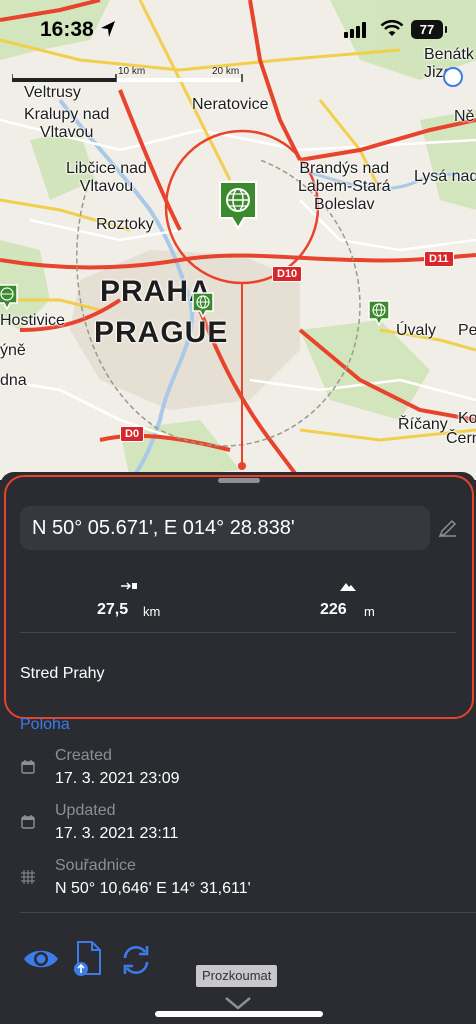  I want to click on chevron-down-icon, so click(238, 1003).